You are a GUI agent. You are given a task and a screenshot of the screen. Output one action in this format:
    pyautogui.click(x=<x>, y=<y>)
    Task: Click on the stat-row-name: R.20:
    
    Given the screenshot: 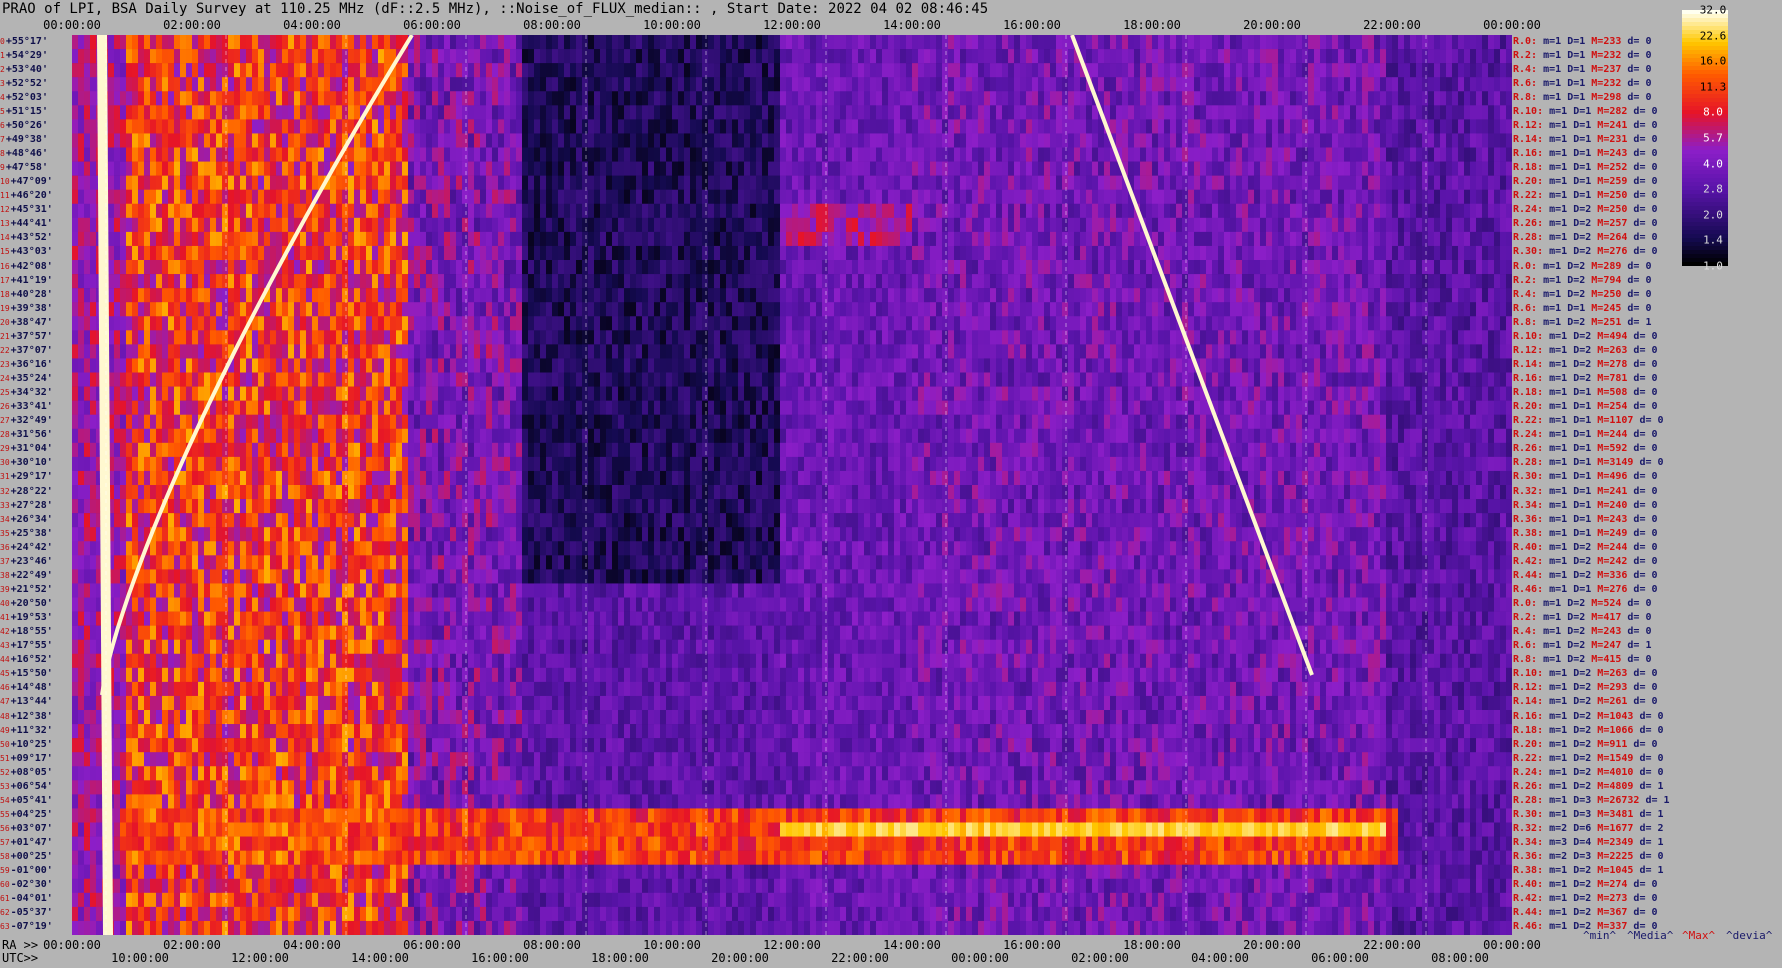 What is the action you would take?
    pyautogui.click(x=1528, y=744)
    